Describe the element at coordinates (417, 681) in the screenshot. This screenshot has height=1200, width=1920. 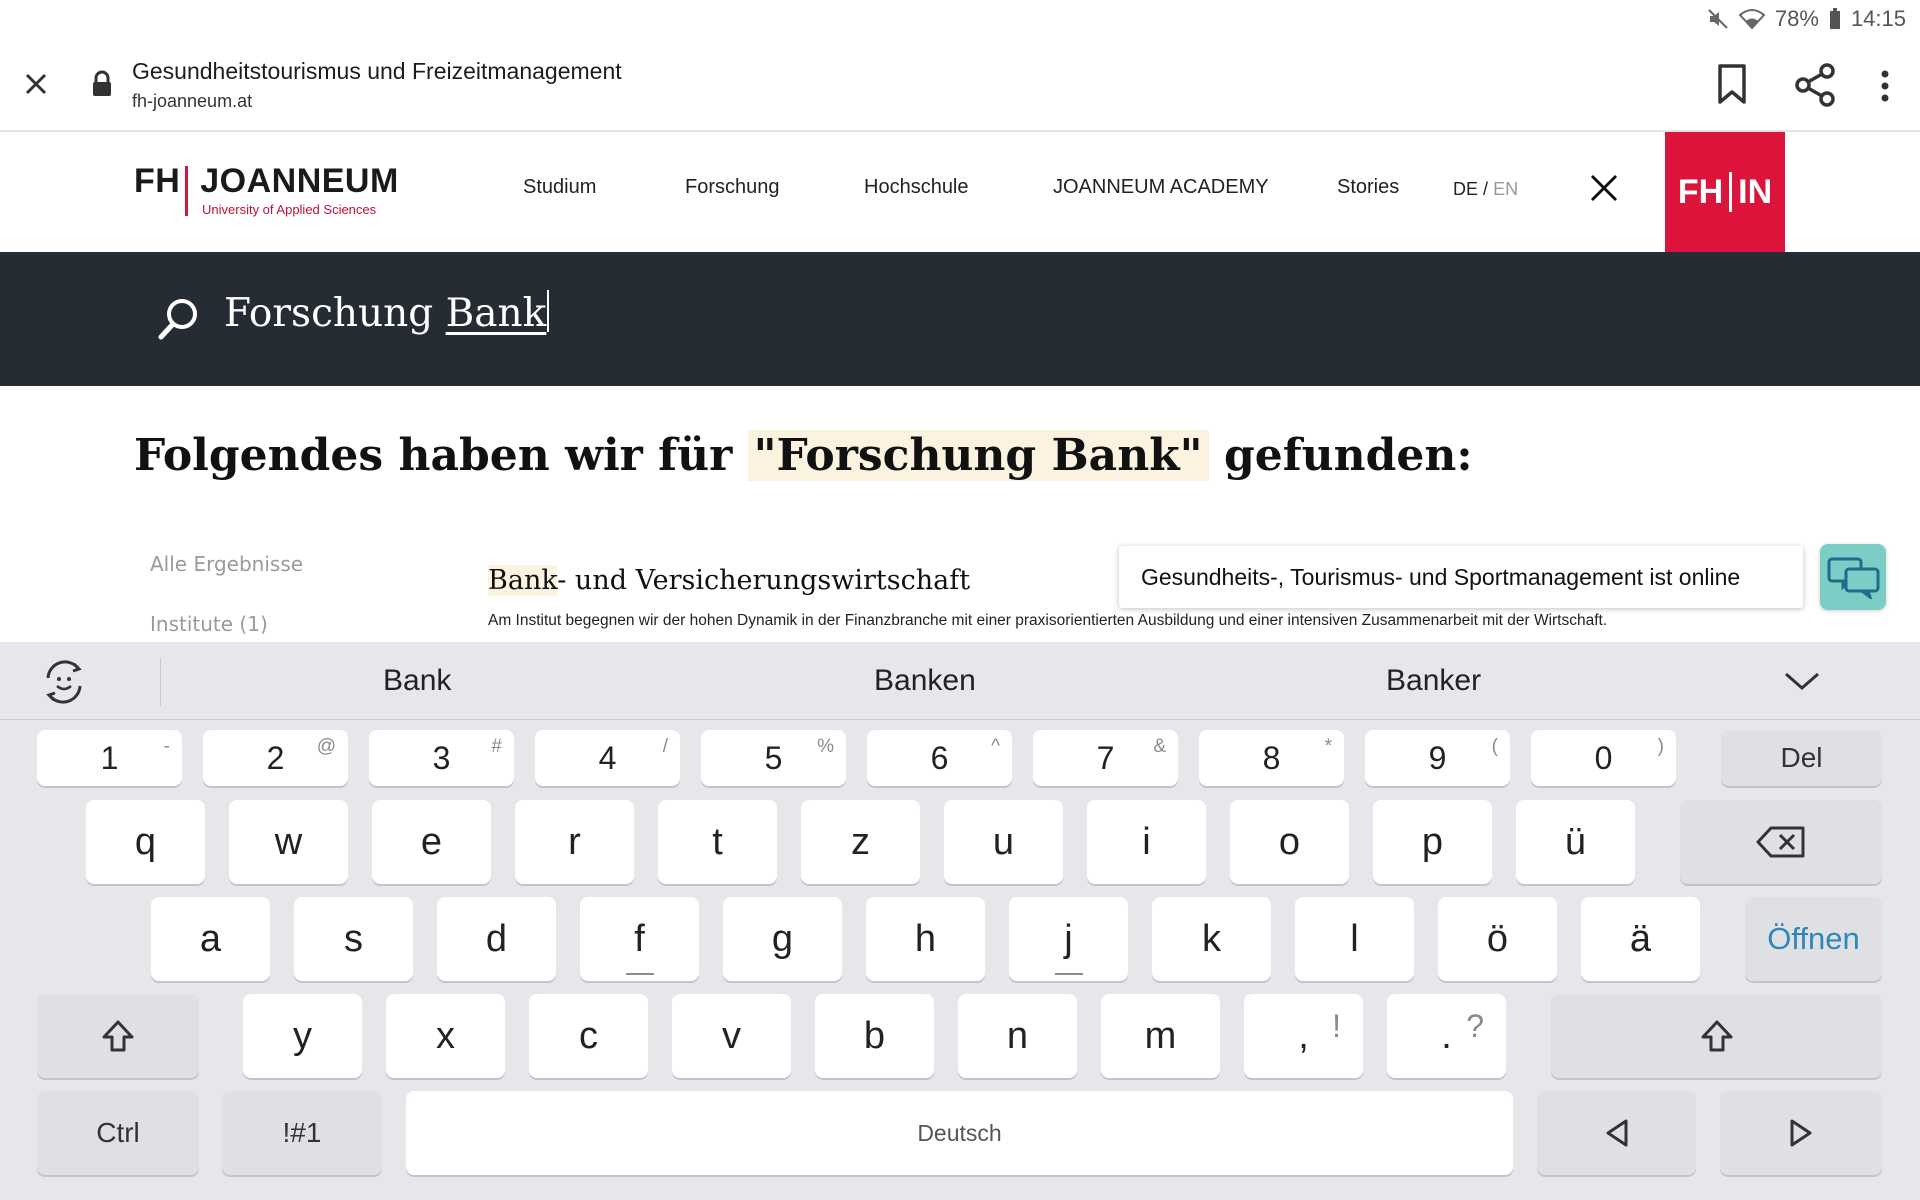
I see `suggestion-1: Bank` at that location.